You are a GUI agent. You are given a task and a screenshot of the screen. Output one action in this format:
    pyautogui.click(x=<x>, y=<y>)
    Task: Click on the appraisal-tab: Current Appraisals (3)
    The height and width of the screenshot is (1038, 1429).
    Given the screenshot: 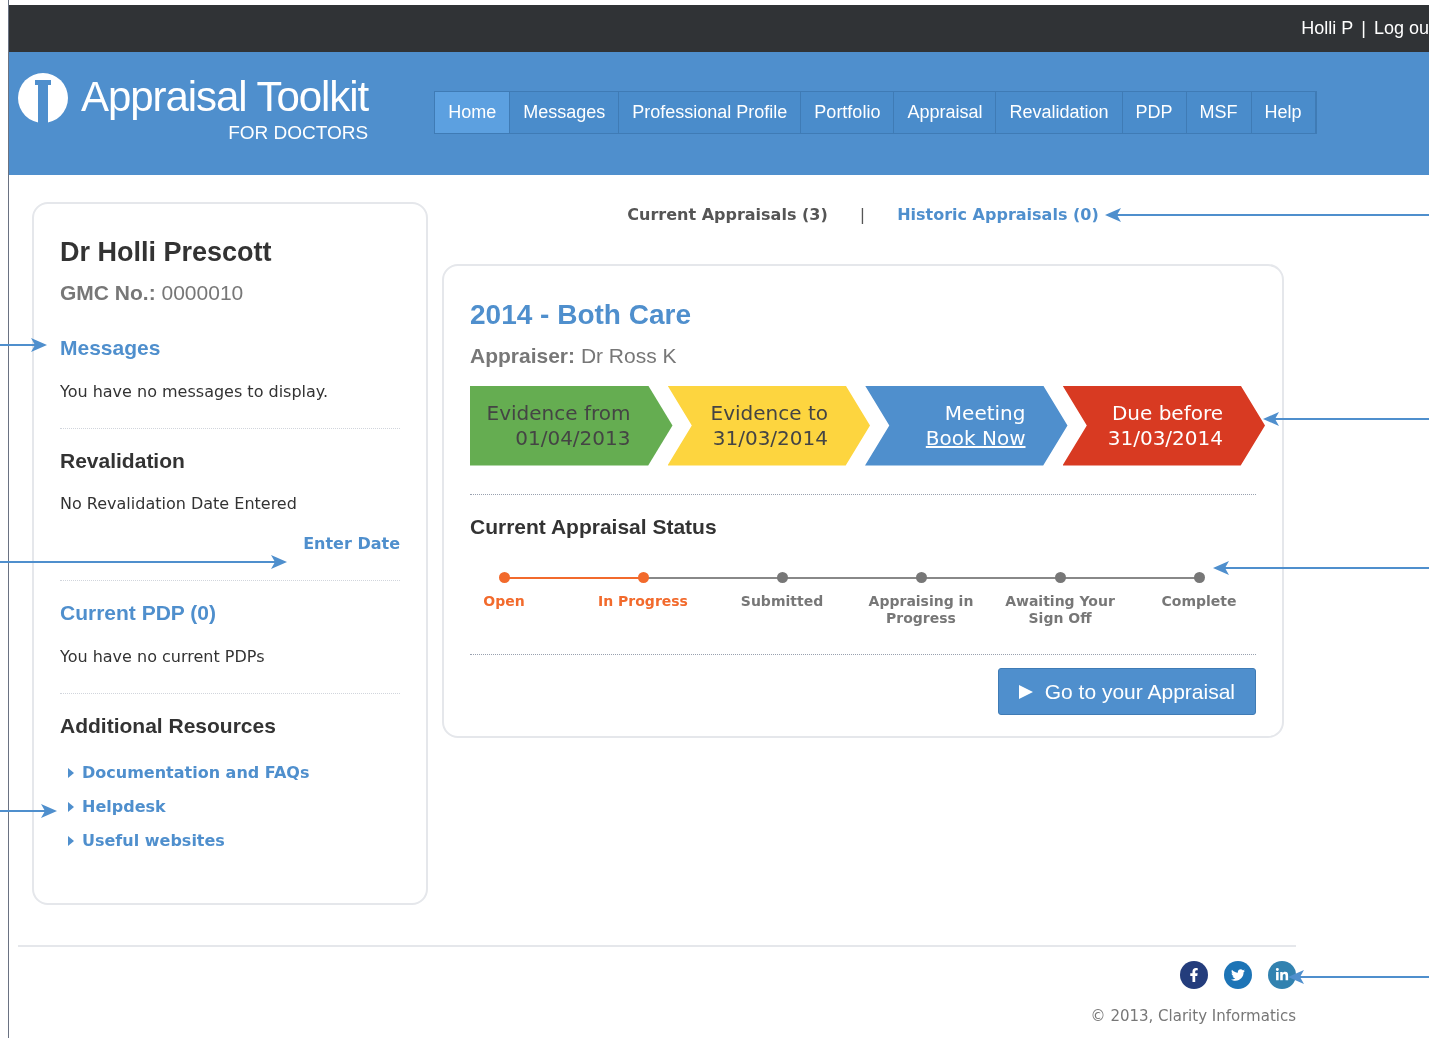 What is the action you would take?
    pyautogui.click(x=727, y=215)
    